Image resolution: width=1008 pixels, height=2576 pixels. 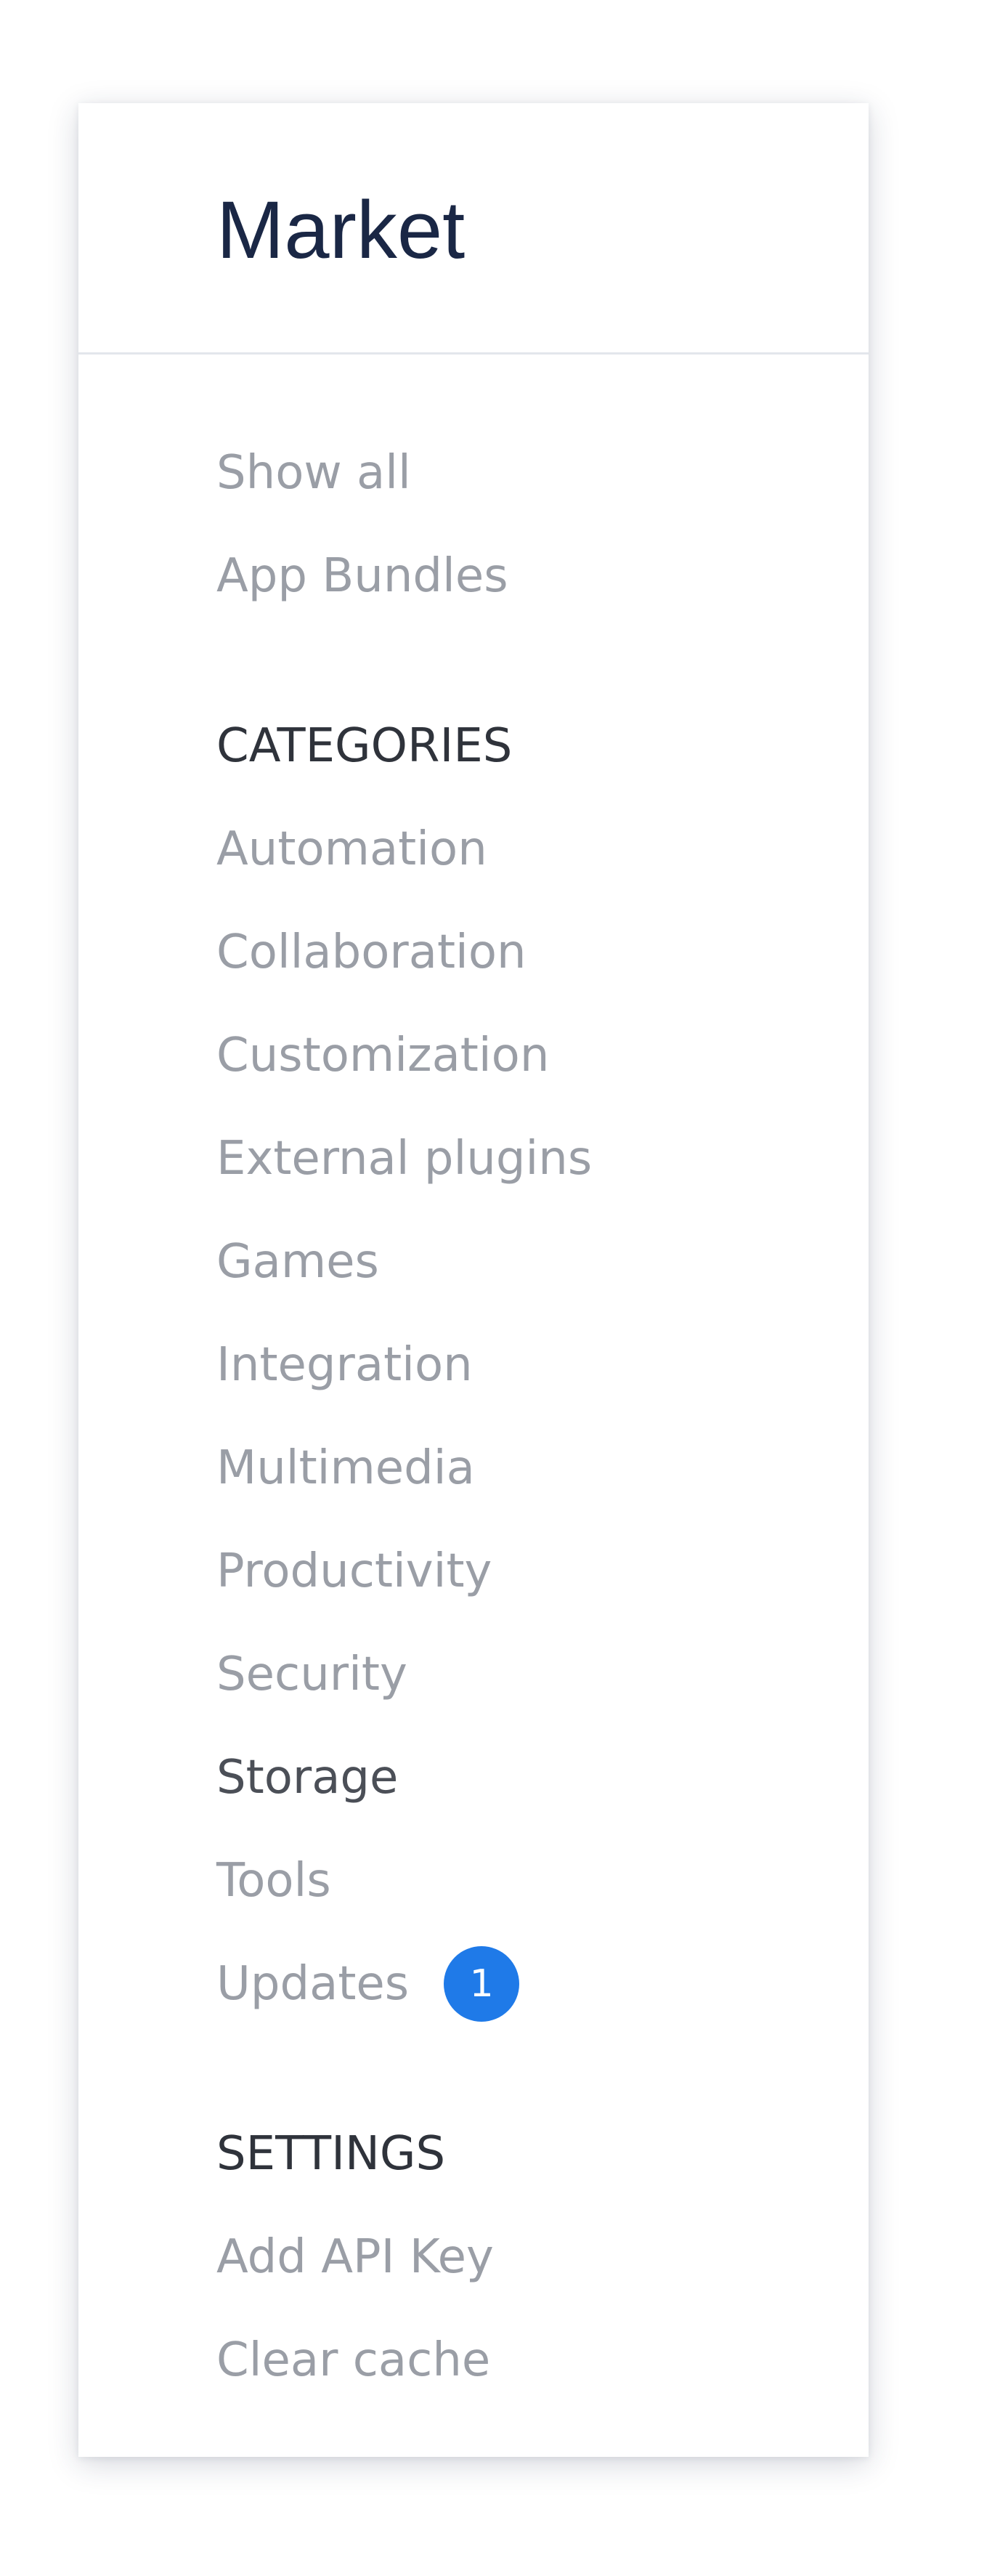 I want to click on nav-item-label: Integration, so click(x=344, y=1365).